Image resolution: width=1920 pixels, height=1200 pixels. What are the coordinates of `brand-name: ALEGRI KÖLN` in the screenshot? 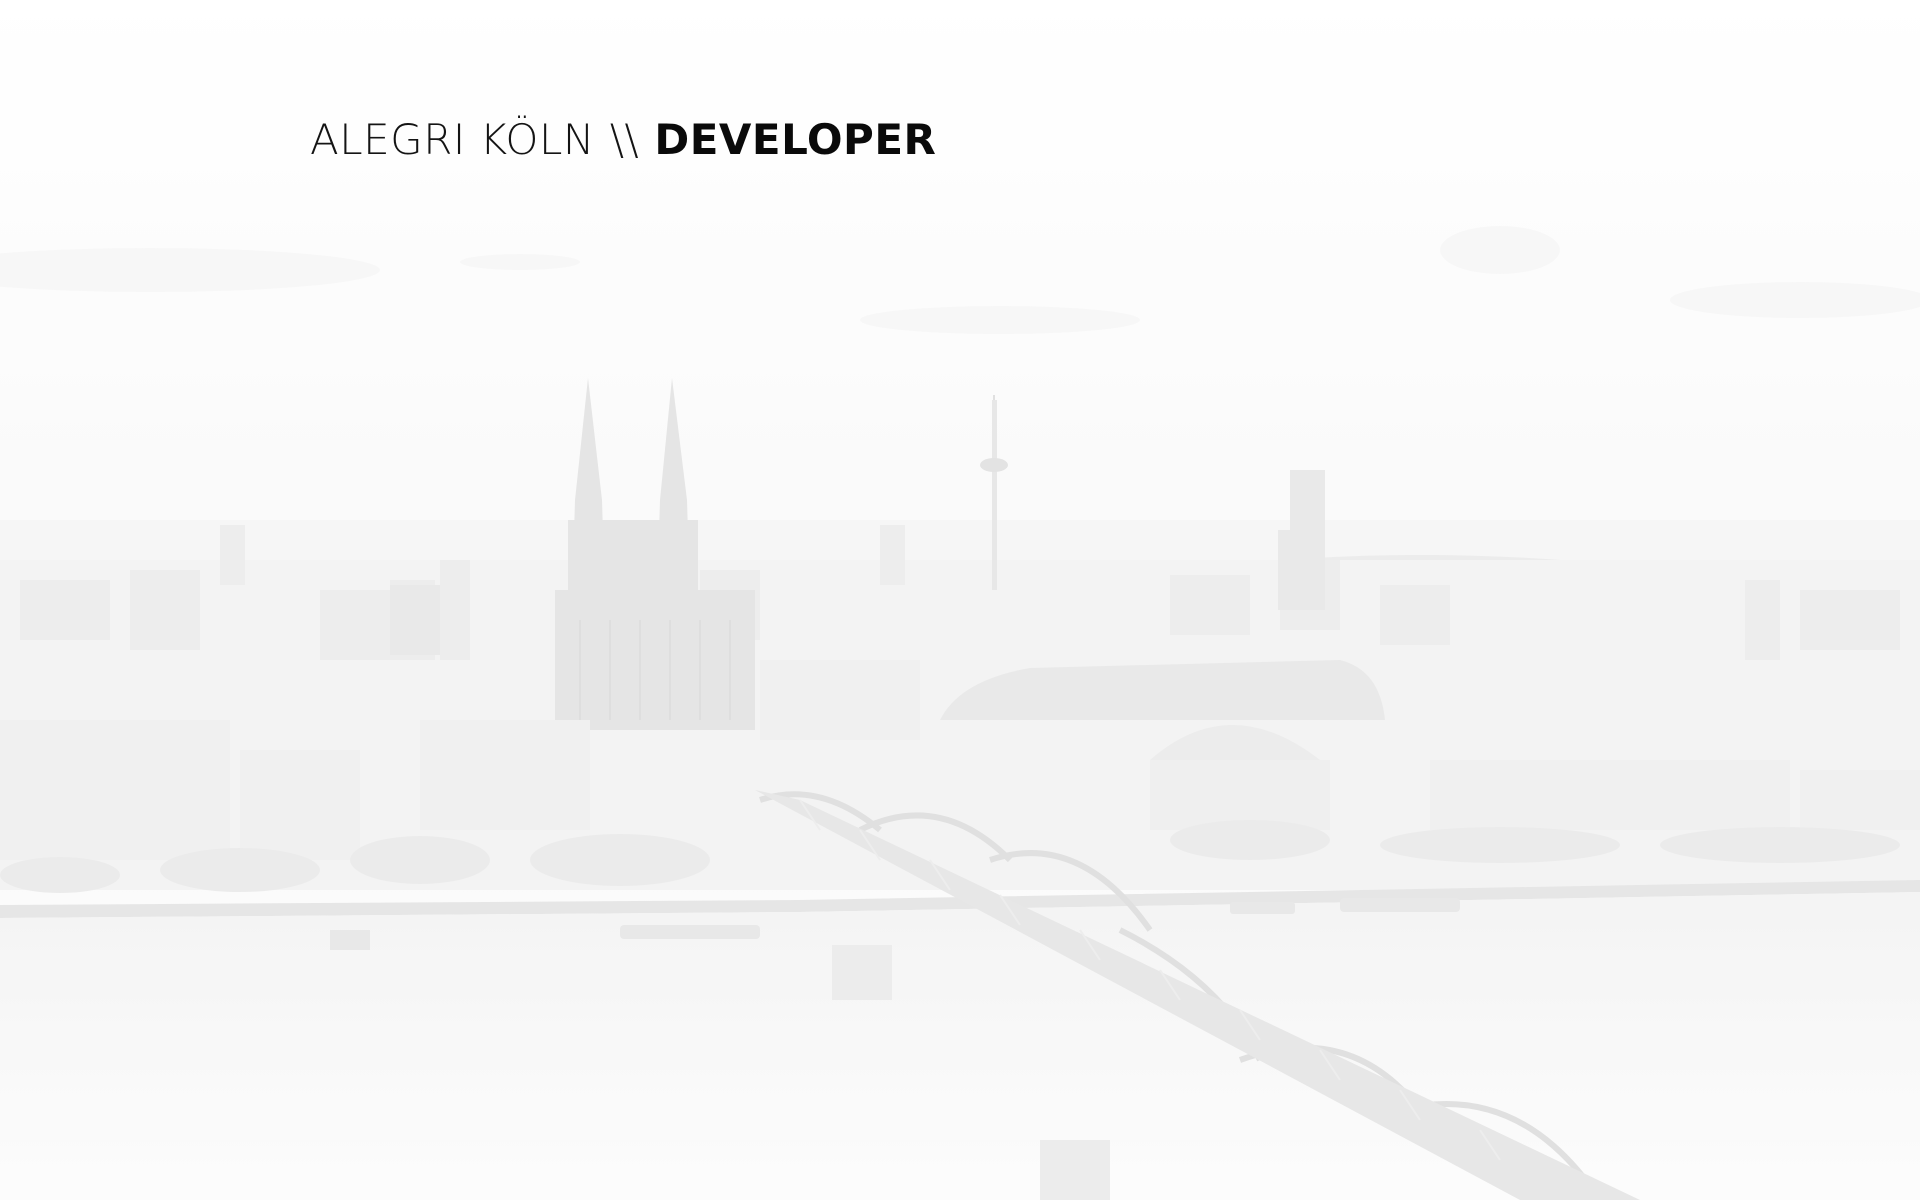 It's located at (452, 139).